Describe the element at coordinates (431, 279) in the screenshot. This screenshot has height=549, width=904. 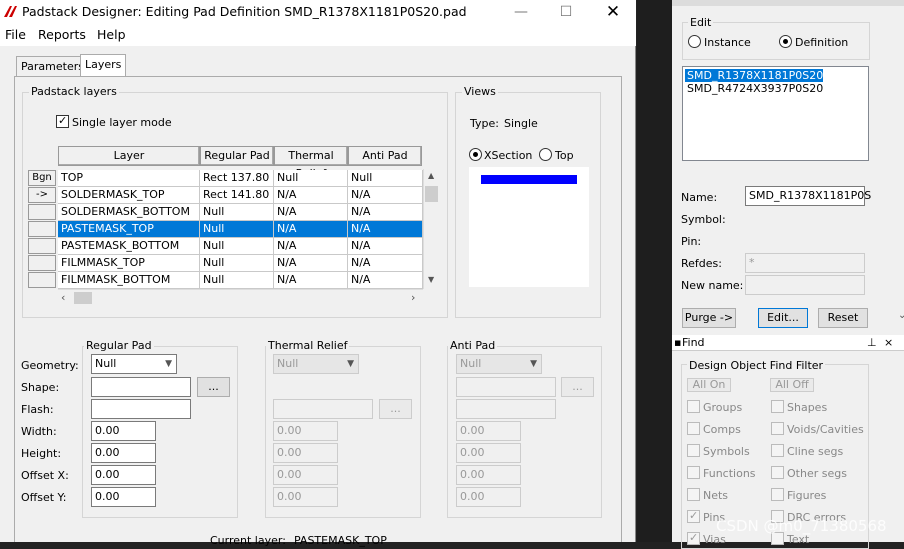
I see `scroll-down-icon: ▼` at that location.